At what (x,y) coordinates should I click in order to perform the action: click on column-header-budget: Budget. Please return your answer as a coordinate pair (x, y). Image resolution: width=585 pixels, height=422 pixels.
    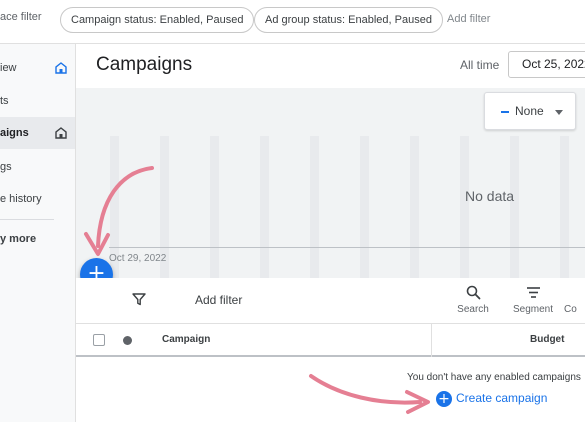
    Looking at the image, I should click on (547, 339).